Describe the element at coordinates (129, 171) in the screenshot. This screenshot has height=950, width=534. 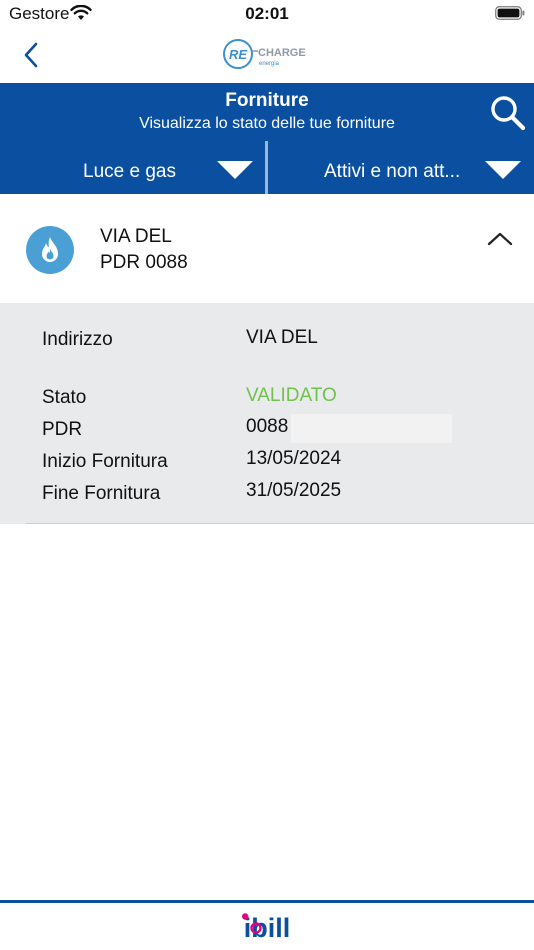
I see `supply-type-filter-label: Luce e gas` at that location.